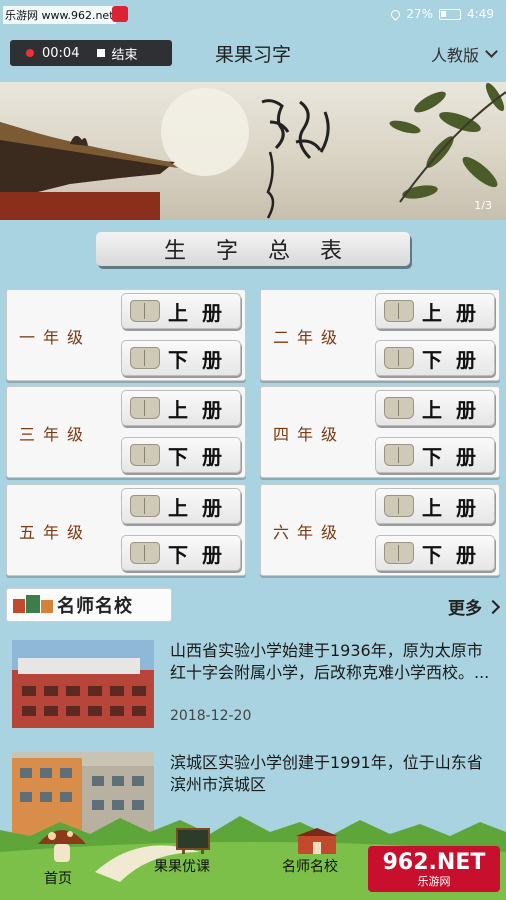  I want to click on grade-4-volume-up-button: 上册, so click(435, 408).